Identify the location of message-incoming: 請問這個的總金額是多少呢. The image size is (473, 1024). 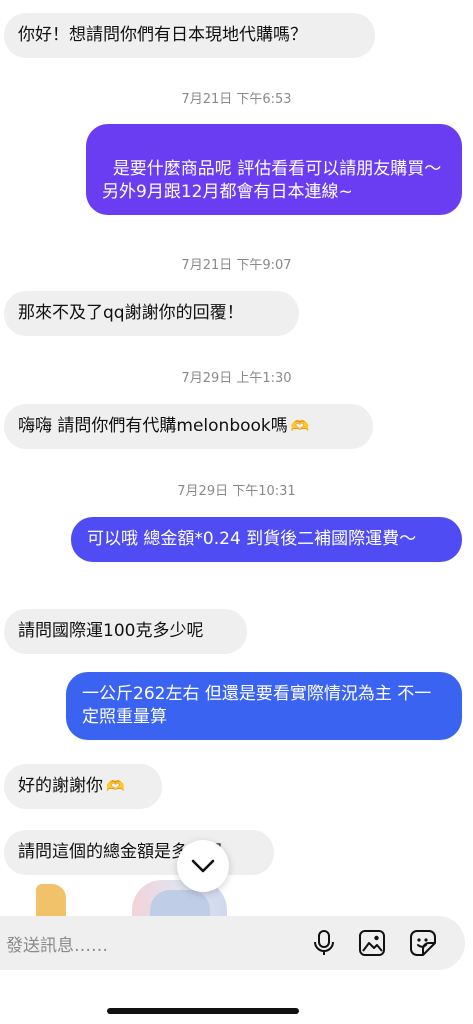
(139, 852).